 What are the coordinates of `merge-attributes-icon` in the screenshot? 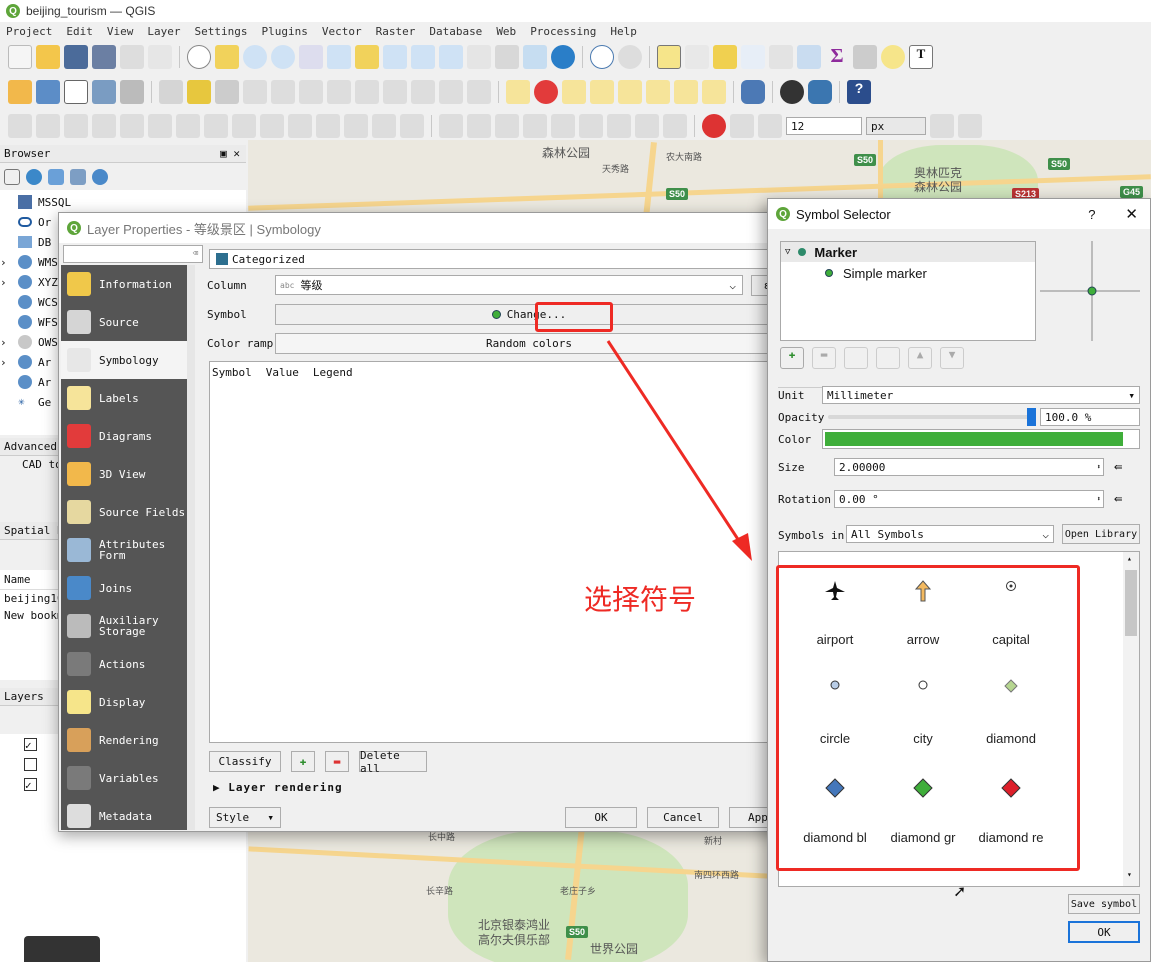 It's located at (384, 126).